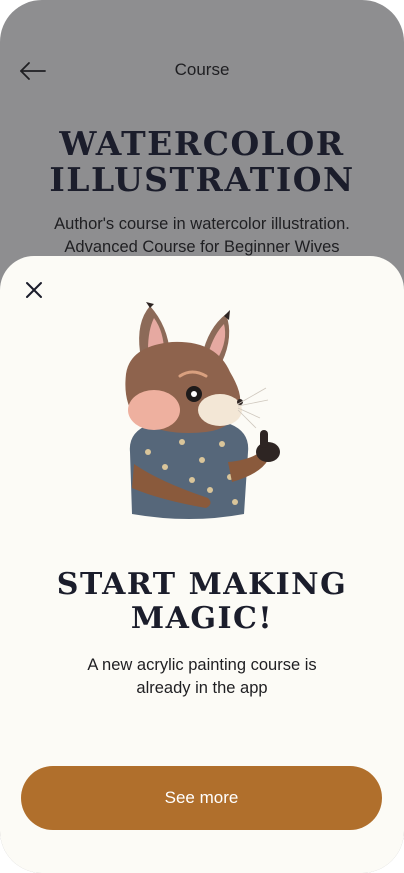 The image size is (404, 873). I want to click on squirrel-illustration, so click(202, 410).